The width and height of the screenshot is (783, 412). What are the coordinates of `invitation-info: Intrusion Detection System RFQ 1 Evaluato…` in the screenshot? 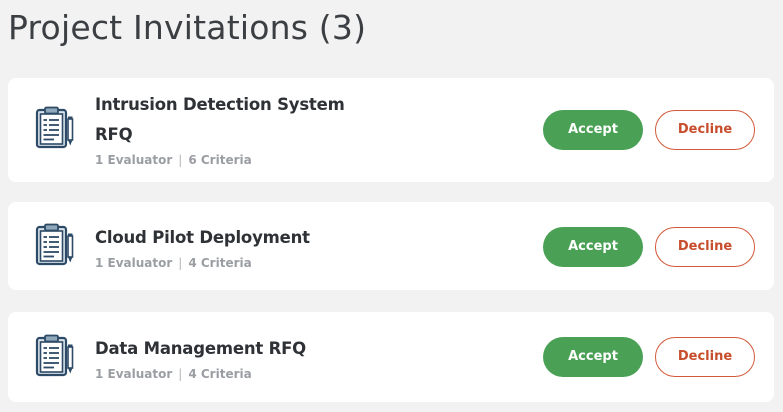 It's located at (225, 129).